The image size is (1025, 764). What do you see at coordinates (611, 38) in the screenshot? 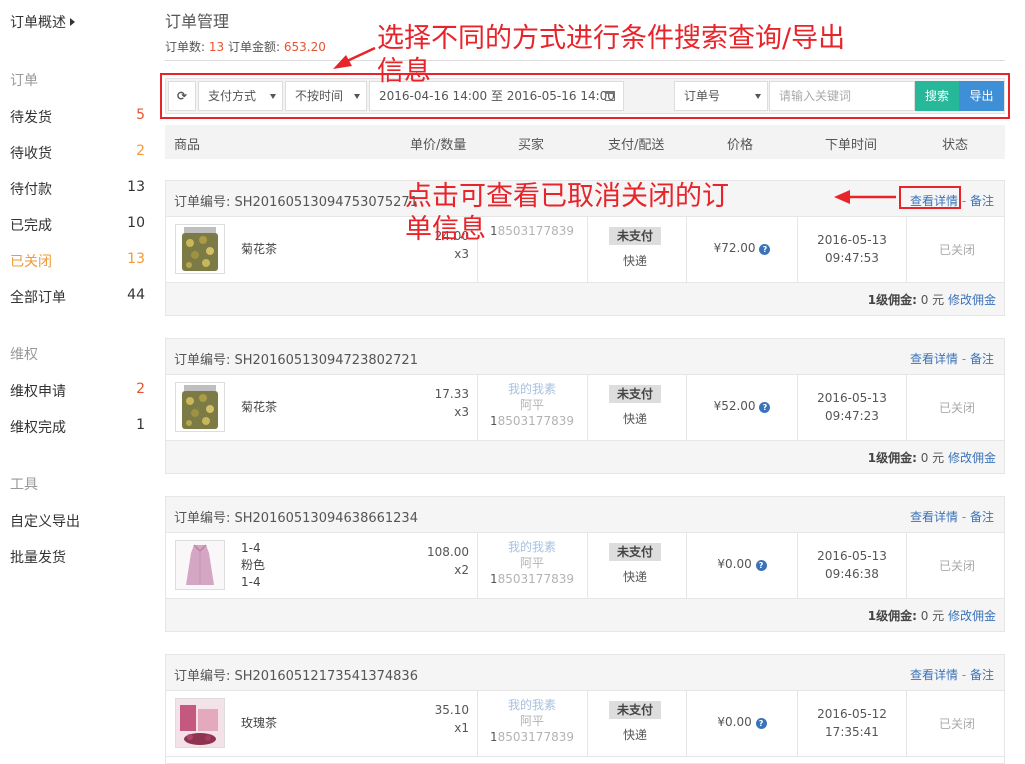
I see `annotation-text: 选择不同的方式进行条件搜索查询/导出` at bounding box center [611, 38].